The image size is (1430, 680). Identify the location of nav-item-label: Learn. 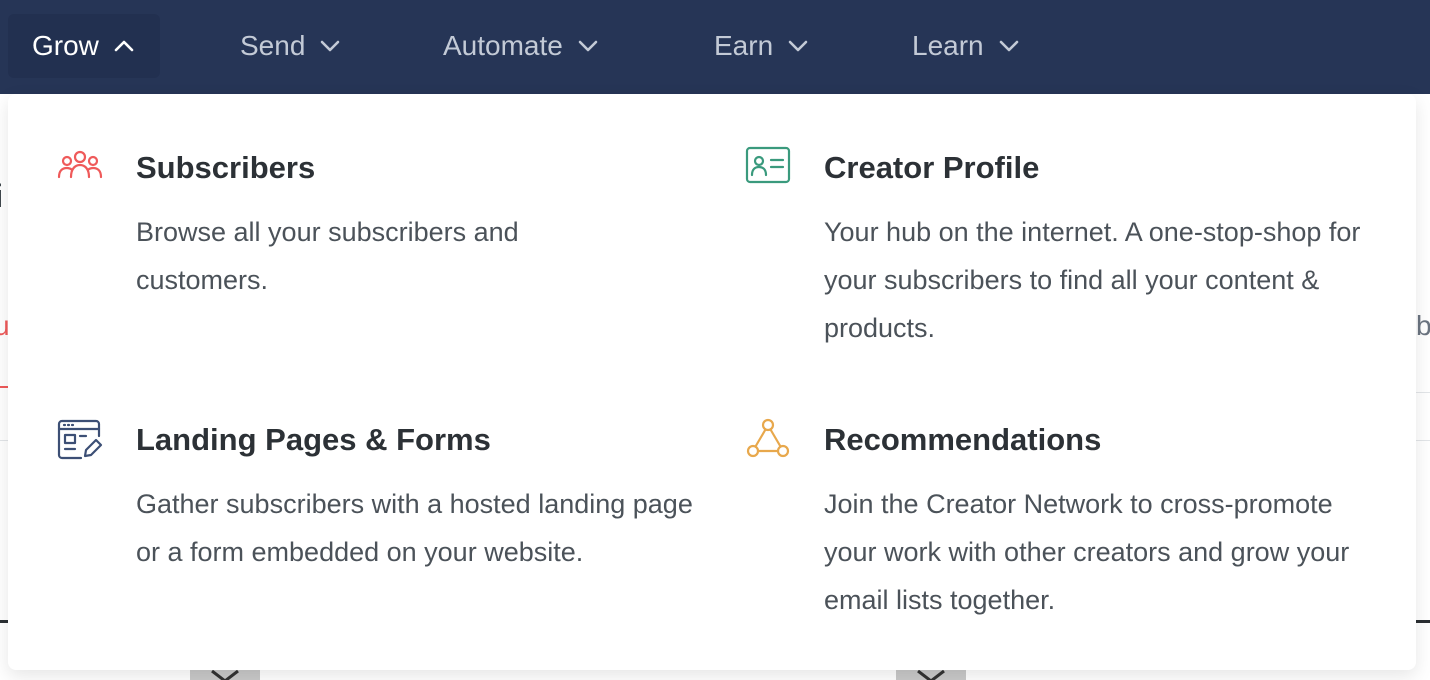
(948, 45).